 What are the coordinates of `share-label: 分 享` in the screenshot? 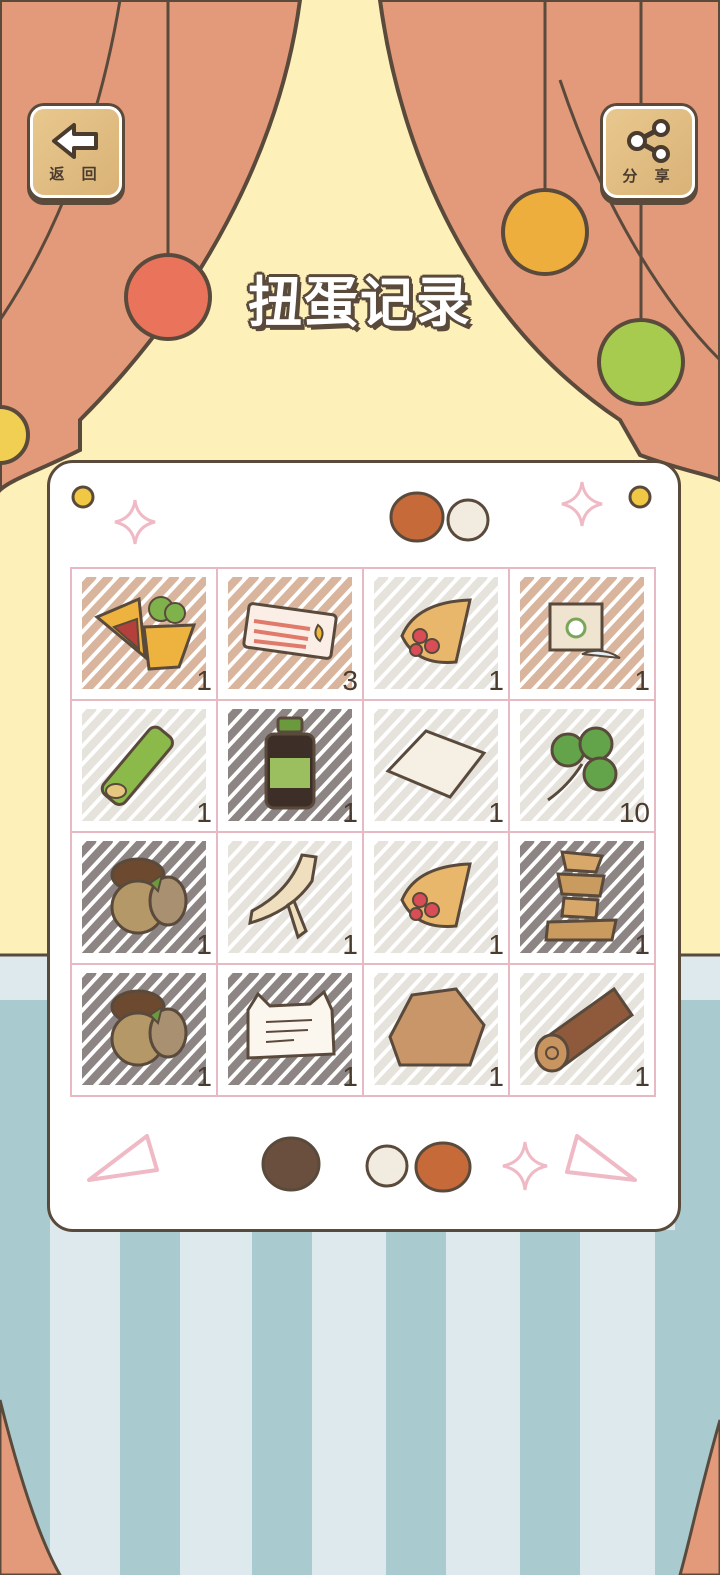 It's located at (649, 175).